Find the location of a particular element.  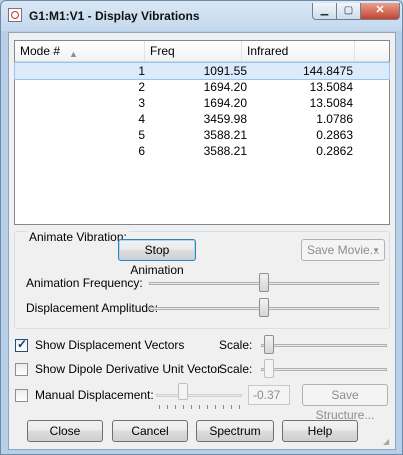

resize-grip-icon: ◢ is located at coordinates (388, 442).